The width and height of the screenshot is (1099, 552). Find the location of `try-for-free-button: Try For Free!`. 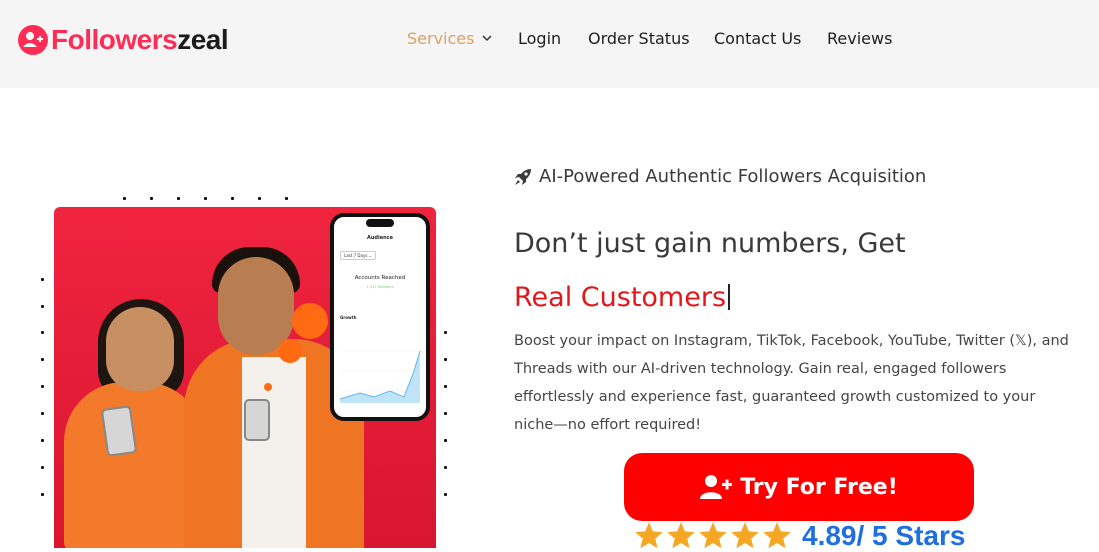

try-for-free-button: Try For Free! is located at coordinates (799, 487).